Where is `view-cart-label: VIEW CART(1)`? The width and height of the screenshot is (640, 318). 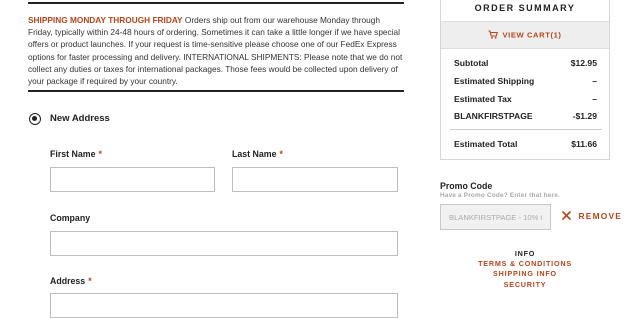
view-cart-label: VIEW CART(1) is located at coordinates (532, 35).